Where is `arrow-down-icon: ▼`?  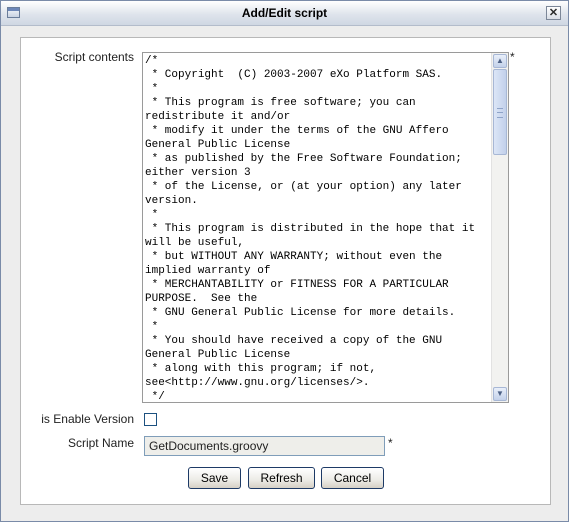 arrow-down-icon: ▼ is located at coordinates (500, 393).